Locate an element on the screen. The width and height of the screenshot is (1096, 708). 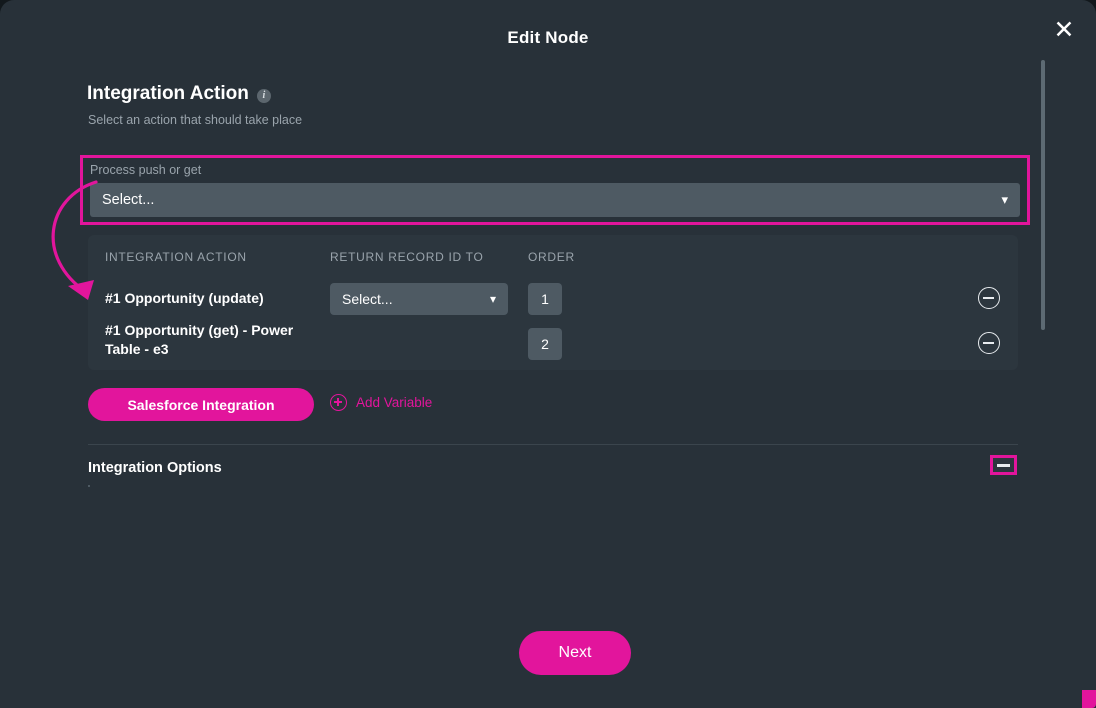
order-input-row-2: 2 is located at coordinates (545, 344).